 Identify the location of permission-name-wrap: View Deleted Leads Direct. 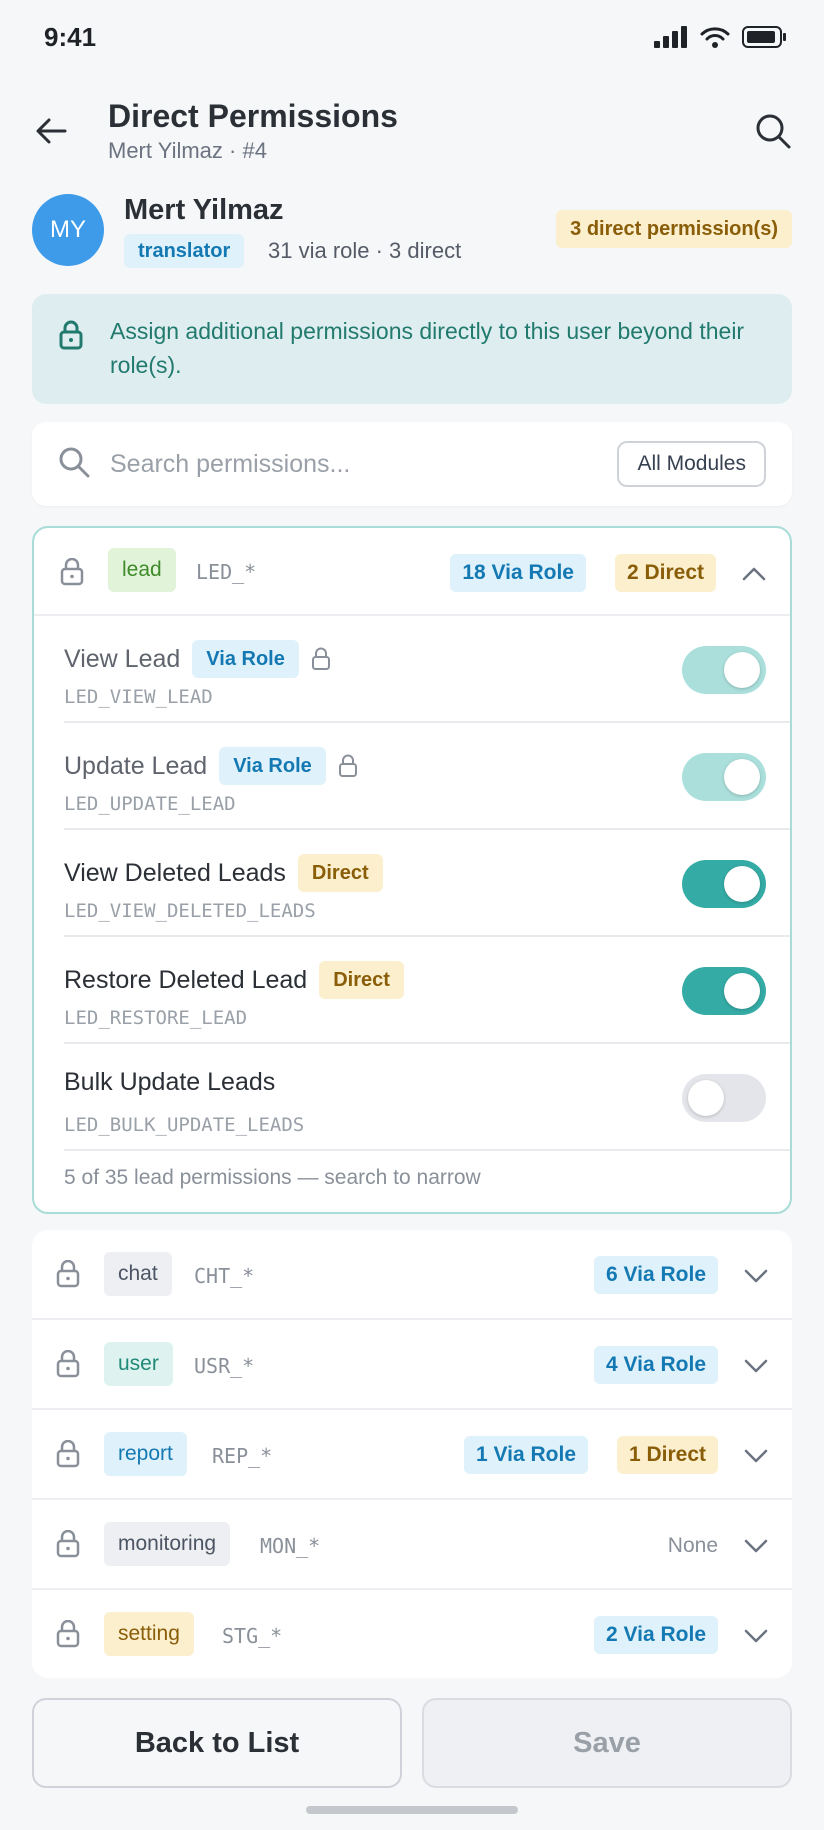
(223, 873).